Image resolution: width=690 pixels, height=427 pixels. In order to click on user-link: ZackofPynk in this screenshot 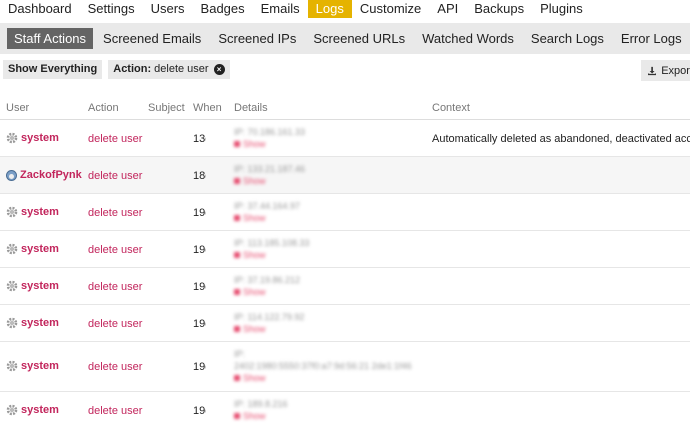, I will do `click(44, 175)`.